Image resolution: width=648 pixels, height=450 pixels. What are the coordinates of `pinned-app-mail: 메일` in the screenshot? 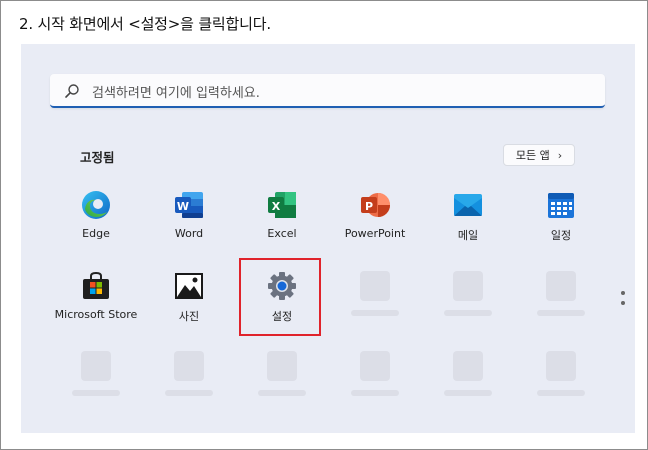 It's located at (468, 216).